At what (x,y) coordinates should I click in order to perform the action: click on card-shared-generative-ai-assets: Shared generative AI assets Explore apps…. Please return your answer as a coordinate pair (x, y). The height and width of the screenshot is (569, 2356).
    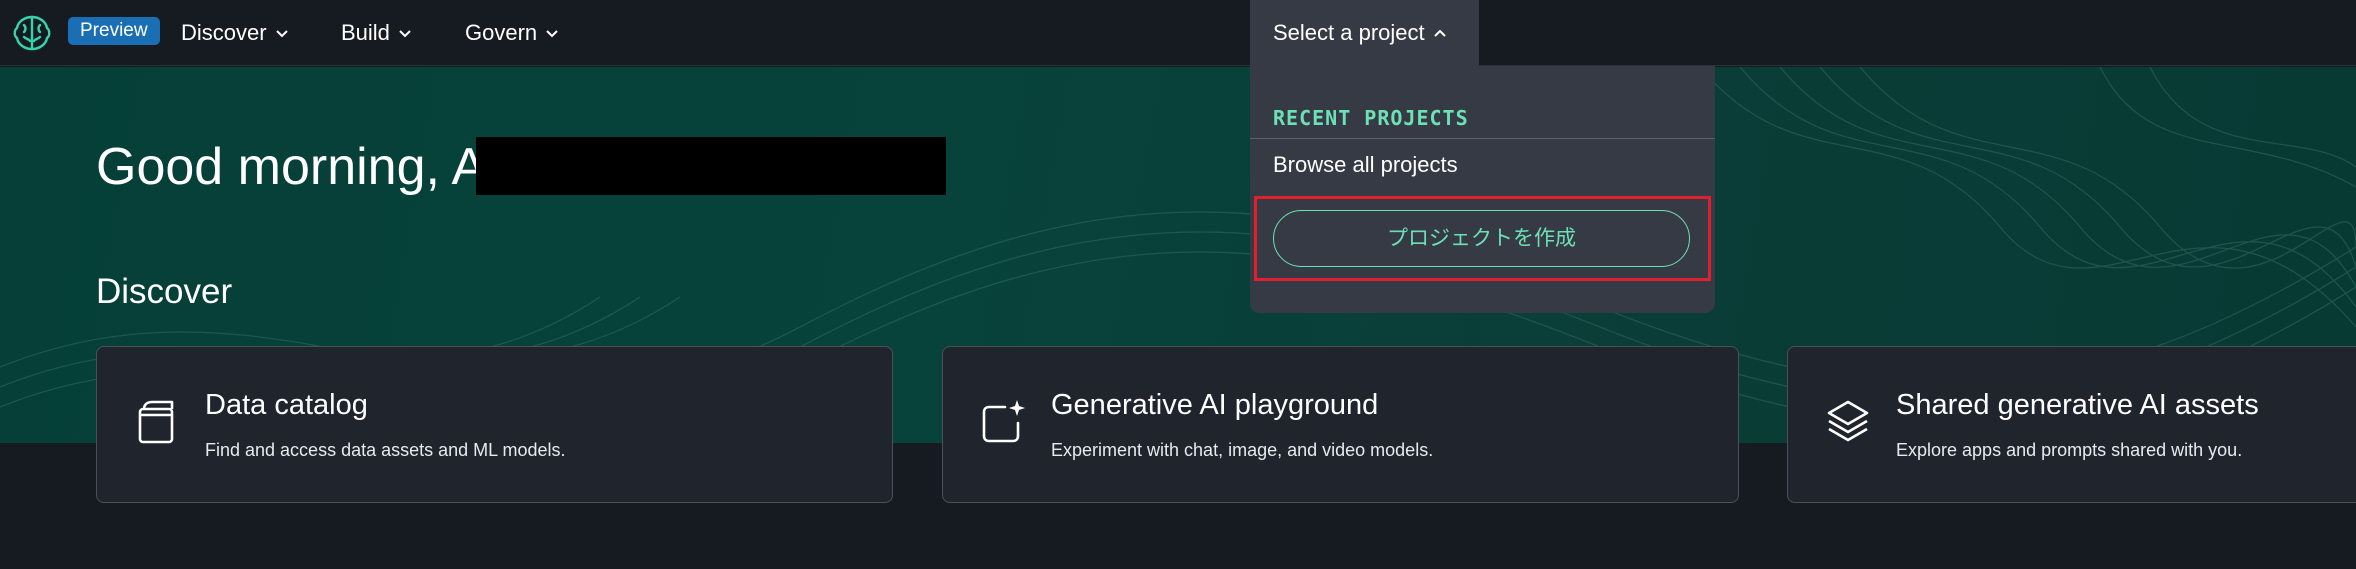
    Looking at the image, I should click on (2071, 424).